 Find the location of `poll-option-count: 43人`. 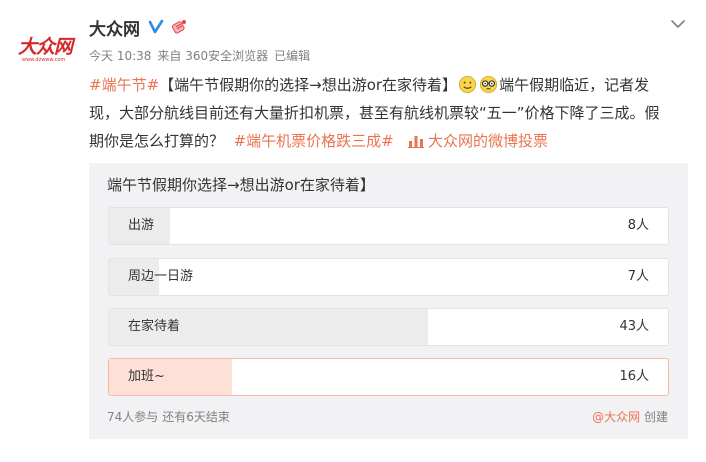

poll-option-count: 43人 is located at coordinates (634, 326).